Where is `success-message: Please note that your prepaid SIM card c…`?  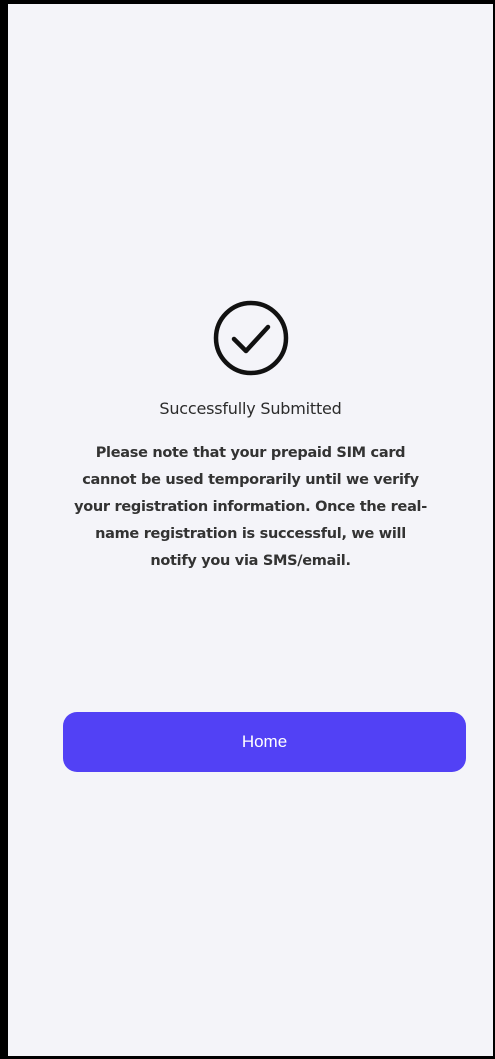 success-message: Please note that your prepaid SIM card c… is located at coordinates (250, 507).